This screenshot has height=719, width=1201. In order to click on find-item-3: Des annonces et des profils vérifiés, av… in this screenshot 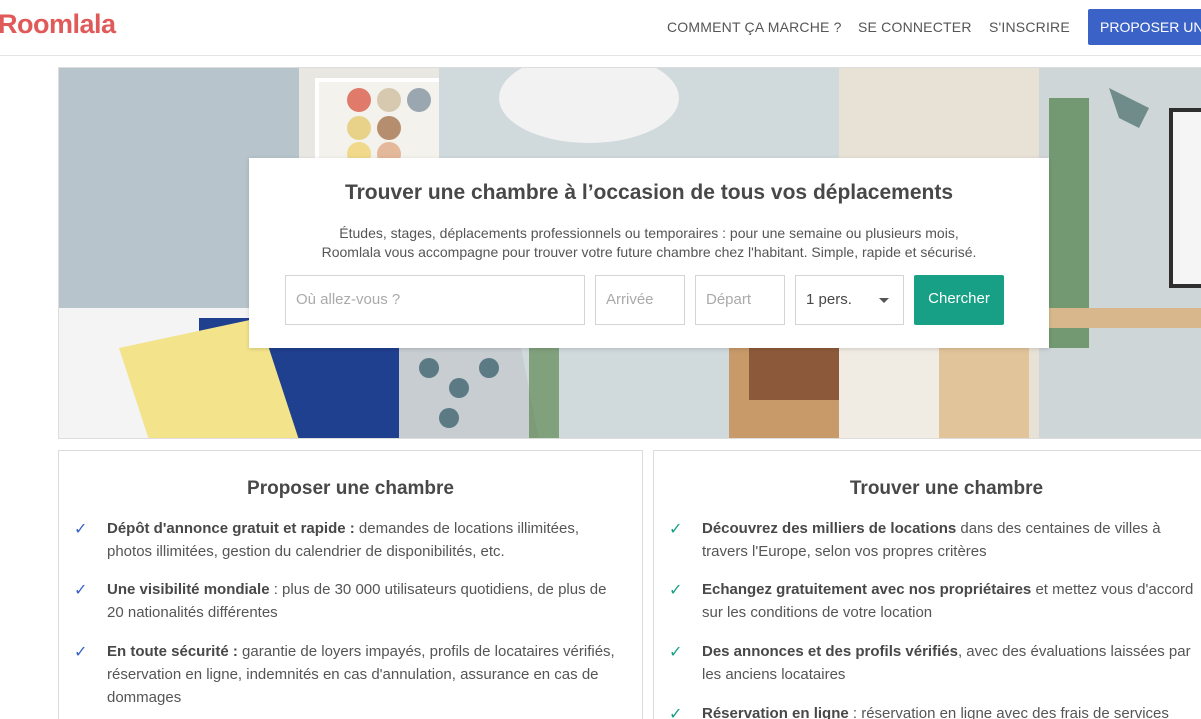, I will do `click(951, 663)`.